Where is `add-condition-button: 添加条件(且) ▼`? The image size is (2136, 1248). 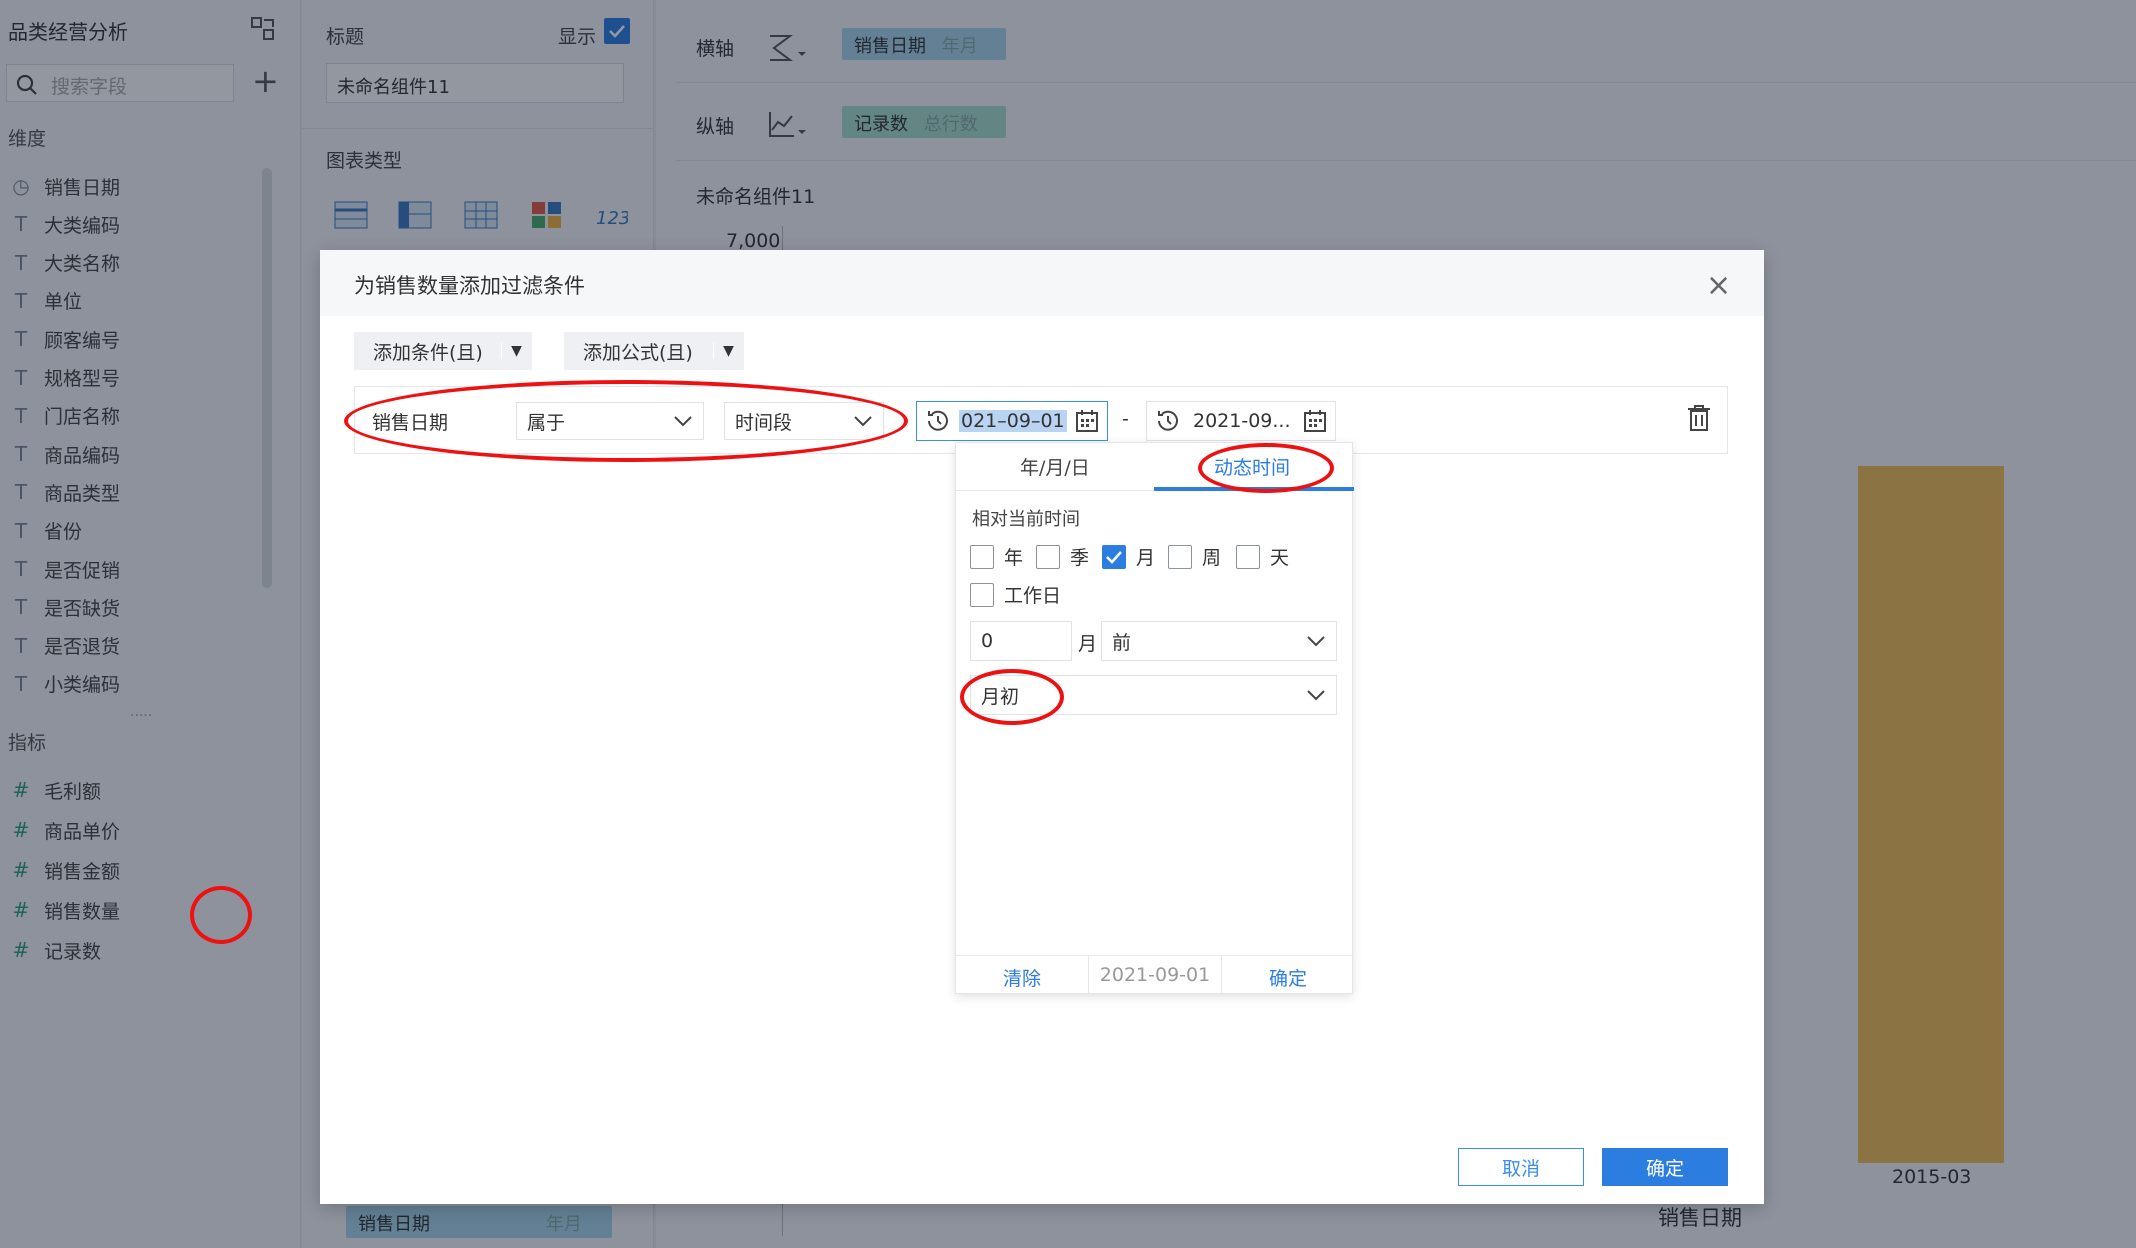 add-condition-button: 添加条件(且) ▼ is located at coordinates (443, 351).